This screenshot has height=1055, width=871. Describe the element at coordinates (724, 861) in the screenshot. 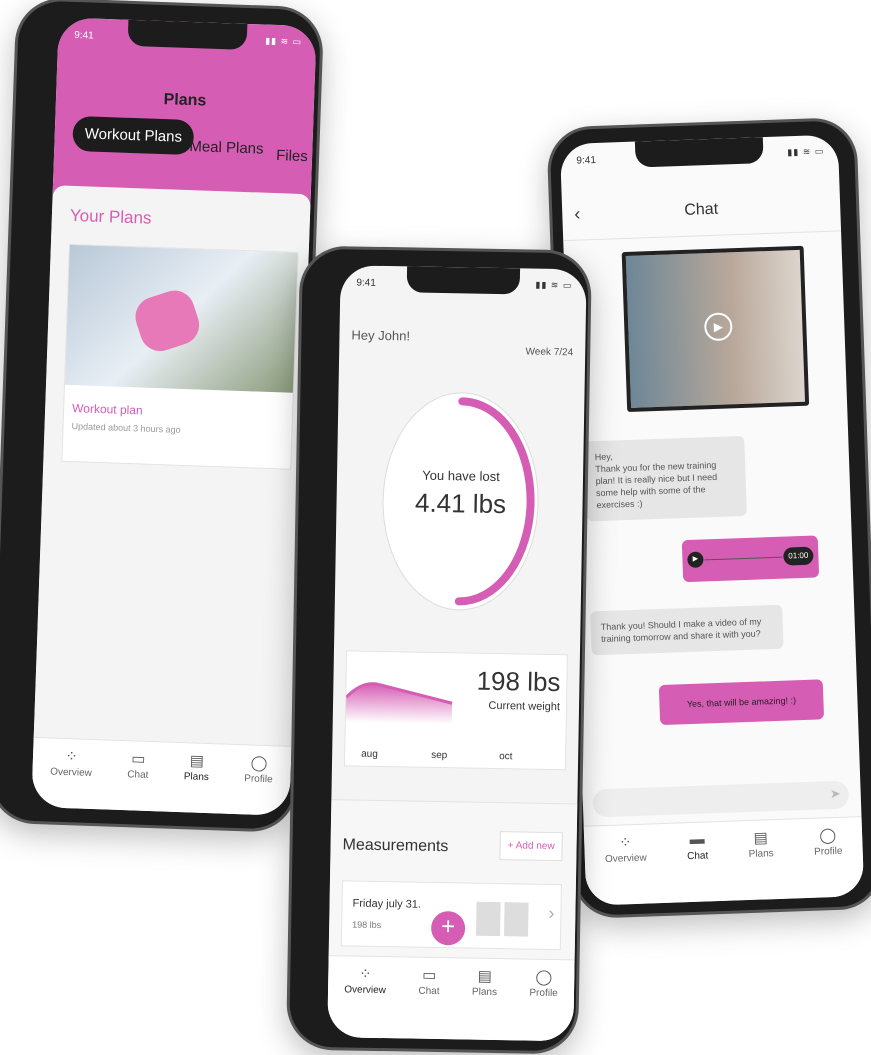

I see `tab-bar: ⁘ Overview ▬ Chat ▤ Plans ◯ Profile` at that location.